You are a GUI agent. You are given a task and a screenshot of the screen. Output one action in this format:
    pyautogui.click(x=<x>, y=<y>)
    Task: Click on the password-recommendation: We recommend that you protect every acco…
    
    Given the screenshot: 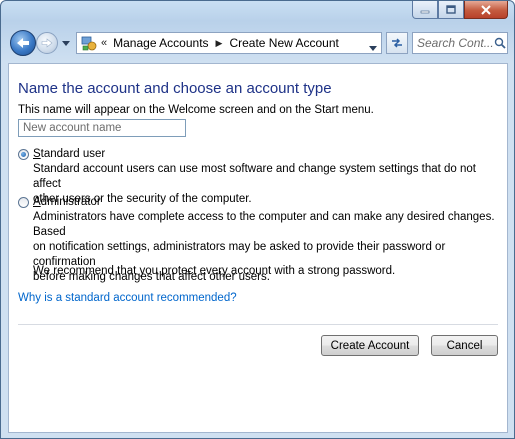 What is the action you would take?
    pyautogui.click(x=214, y=271)
    